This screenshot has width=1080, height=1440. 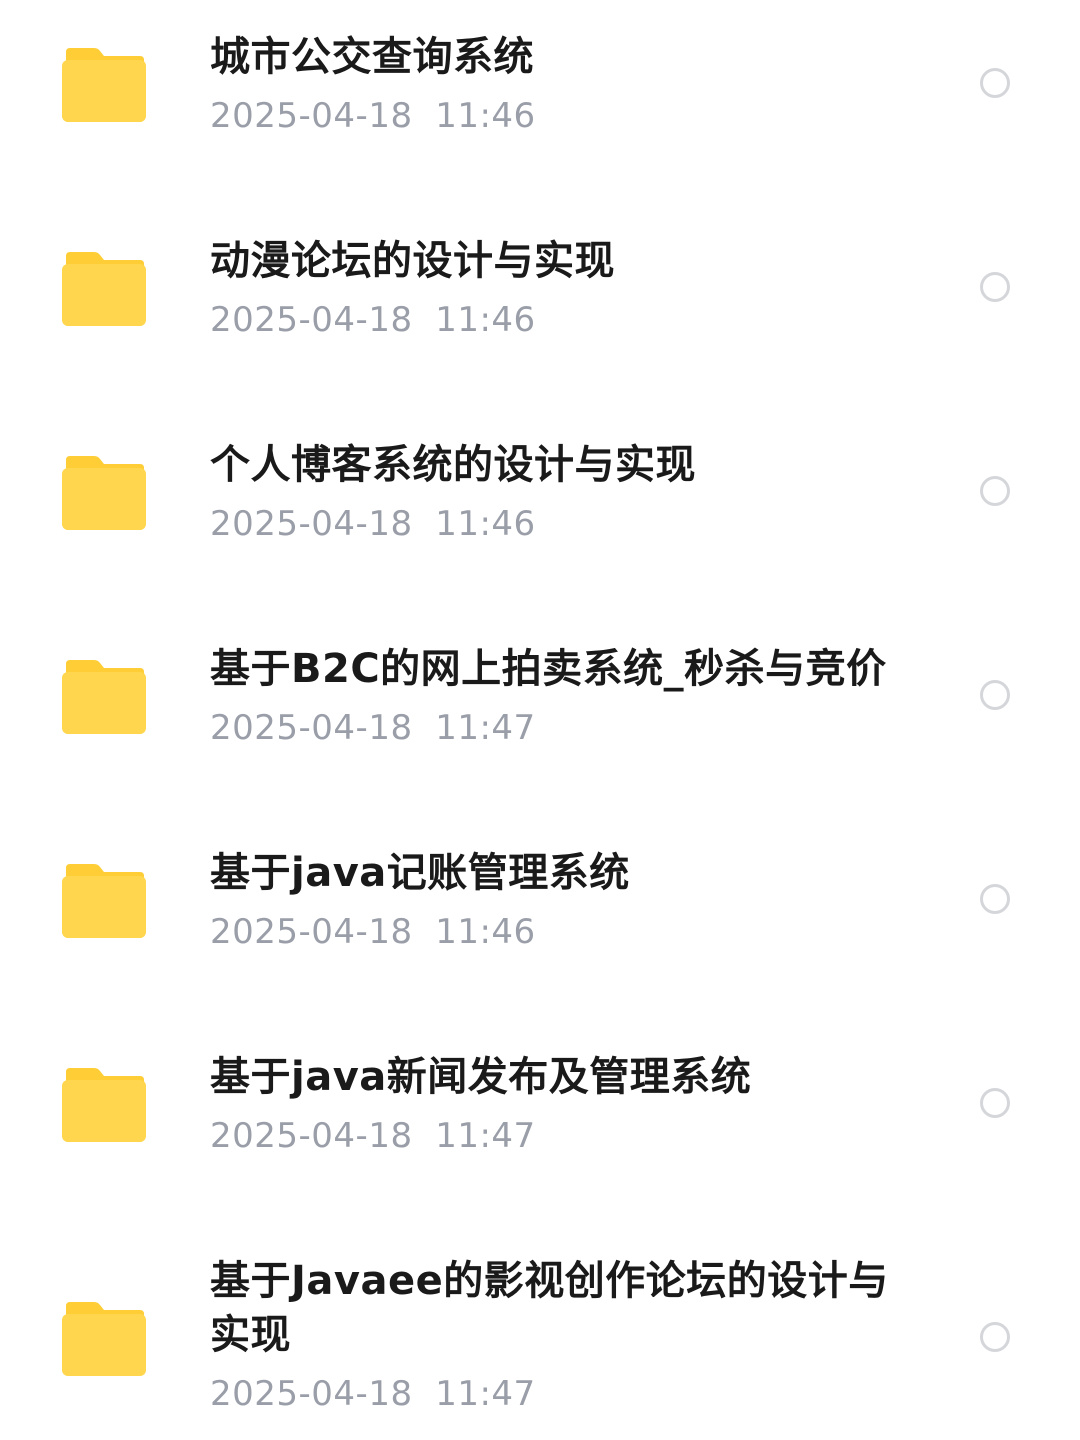 I want to click on file-title: 基于Javaee的影视创作论坛的设计与实现, so click(x=549, y=1308).